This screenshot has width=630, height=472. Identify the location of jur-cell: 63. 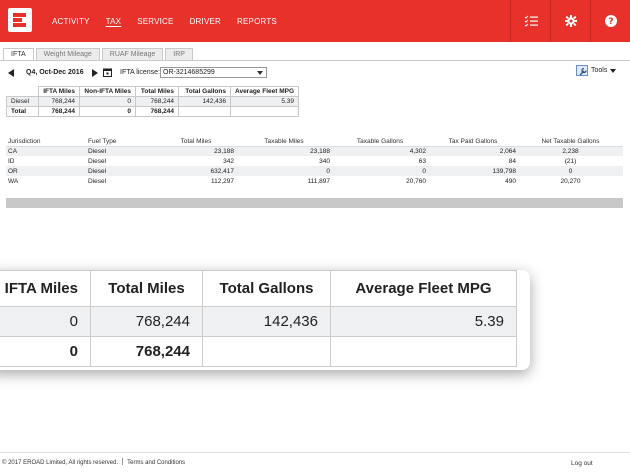
(422, 161).